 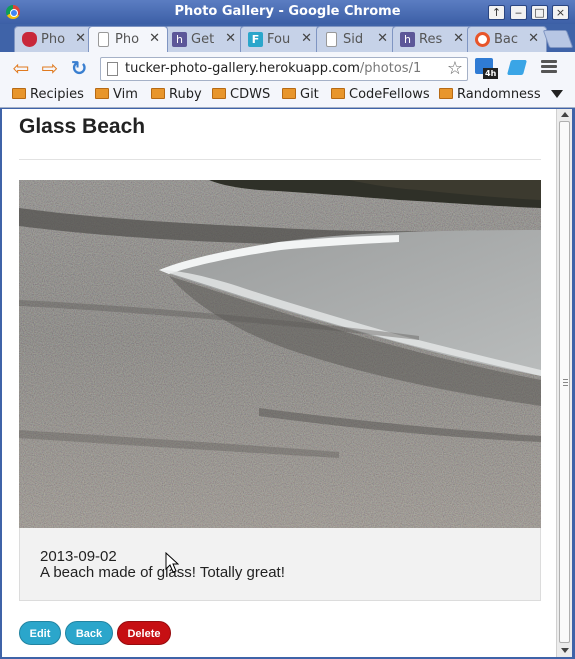 I want to click on window-up-button: ↑, so click(x=496, y=12).